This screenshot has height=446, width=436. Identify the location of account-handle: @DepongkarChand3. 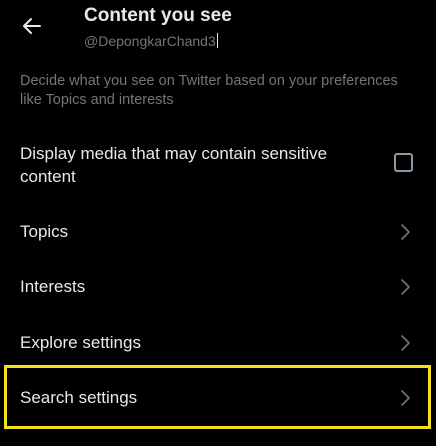
(151, 41).